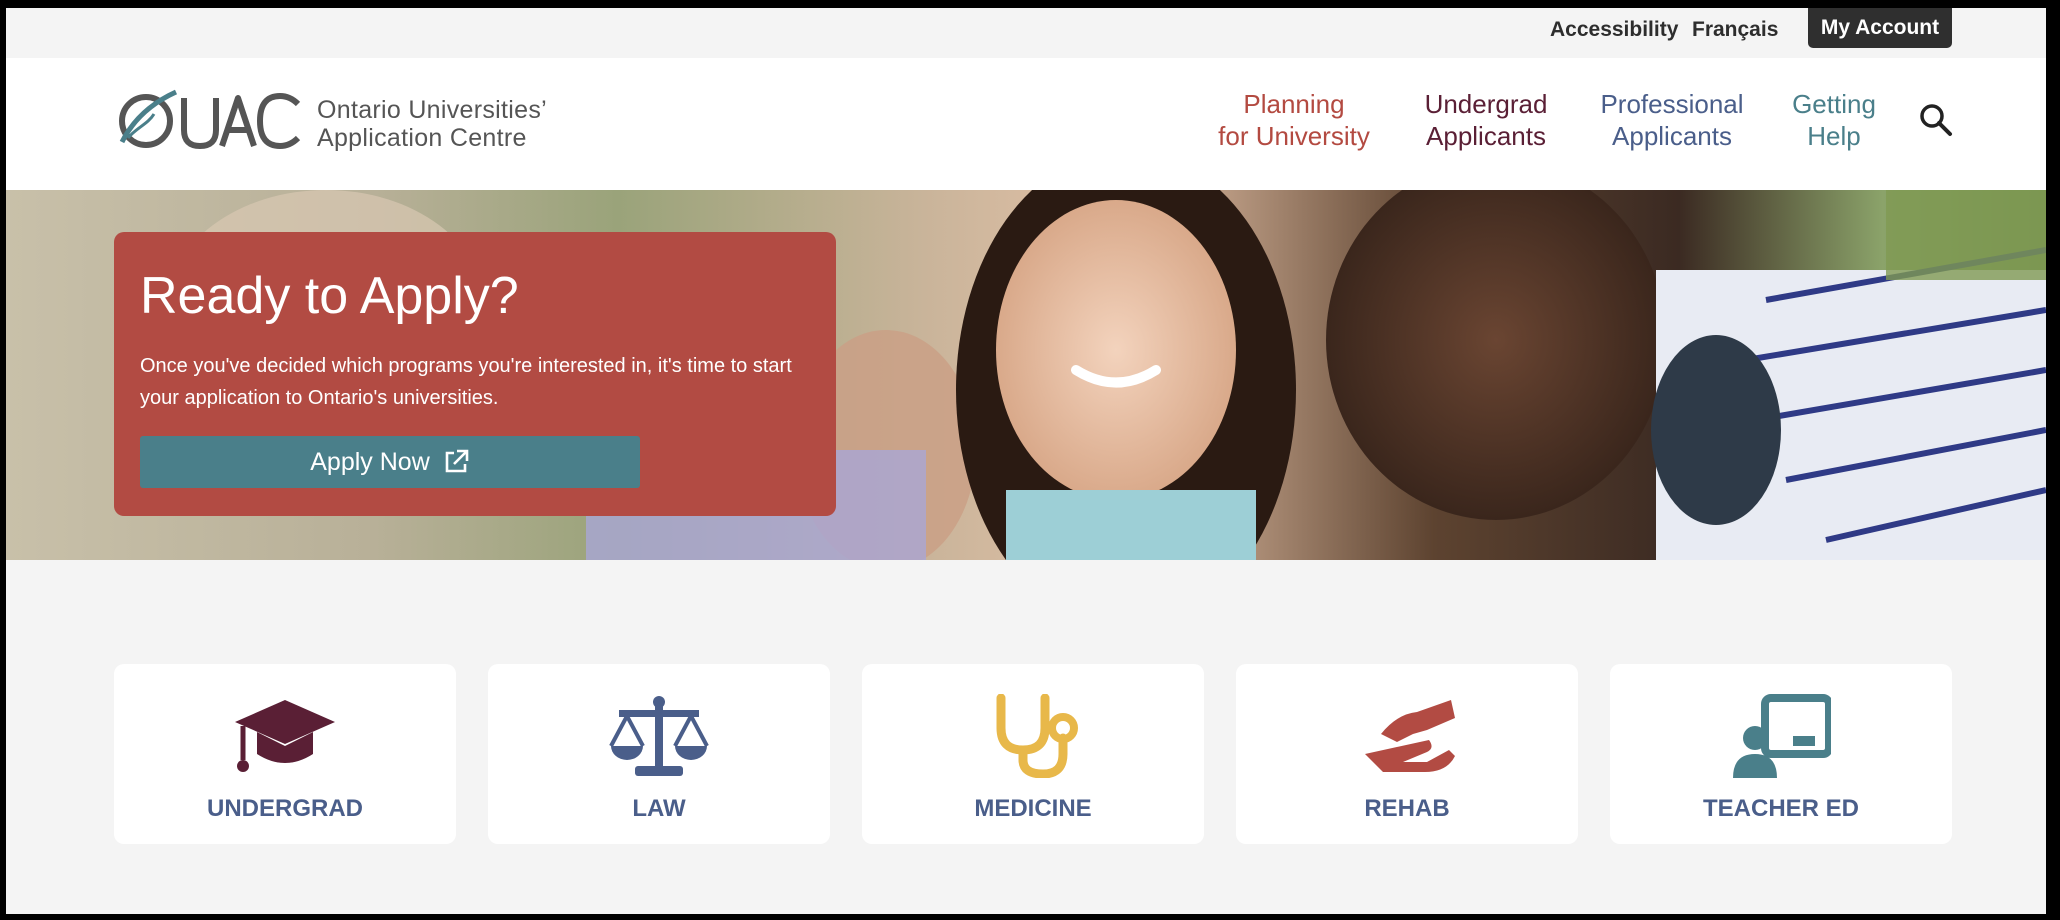  Describe the element at coordinates (1880, 28) in the screenshot. I see `my-account-button: My Account` at that location.